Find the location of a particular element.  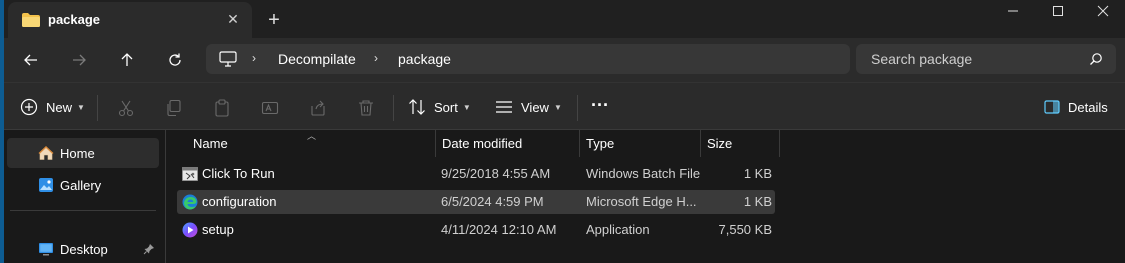

details-pane-icon is located at coordinates (1052, 107).